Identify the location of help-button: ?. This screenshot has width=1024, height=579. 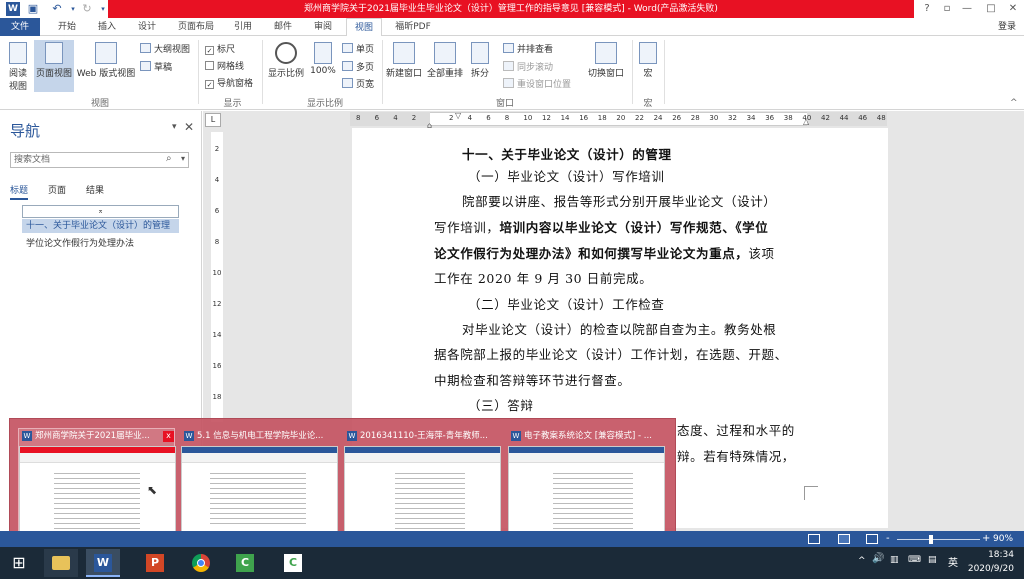
(927, 9).